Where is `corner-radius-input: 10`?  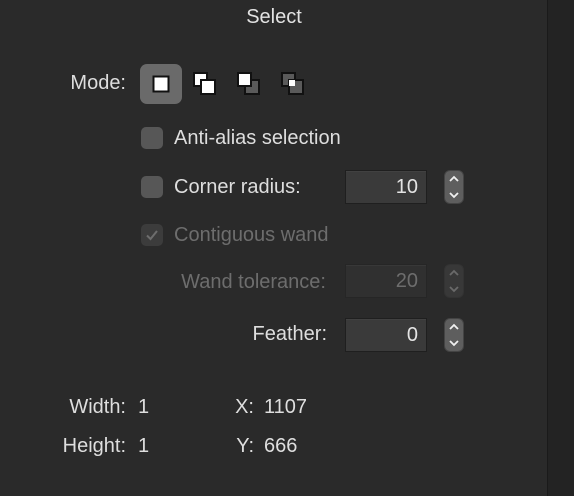 corner-radius-input: 10 is located at coordinates (386, 187).